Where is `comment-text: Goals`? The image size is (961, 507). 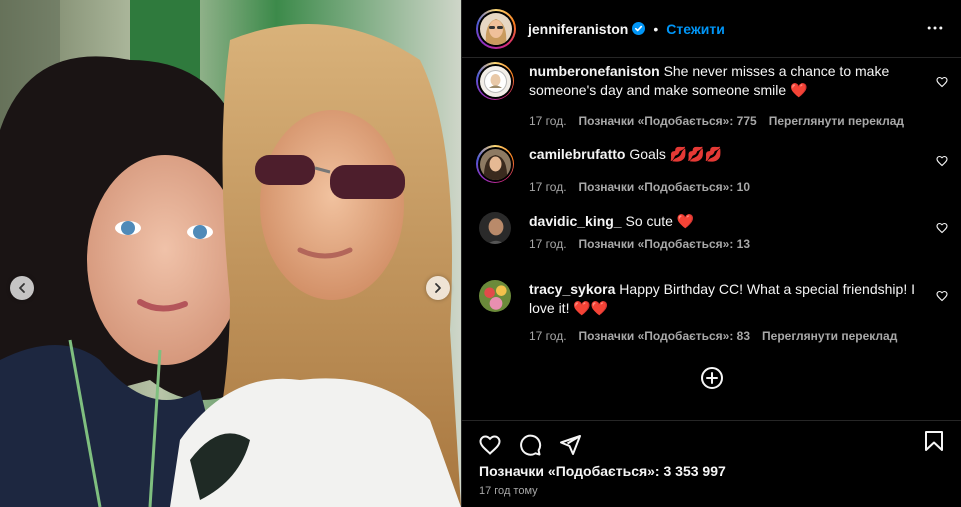 comment-text: Goals is located at coordinates (647, 154).